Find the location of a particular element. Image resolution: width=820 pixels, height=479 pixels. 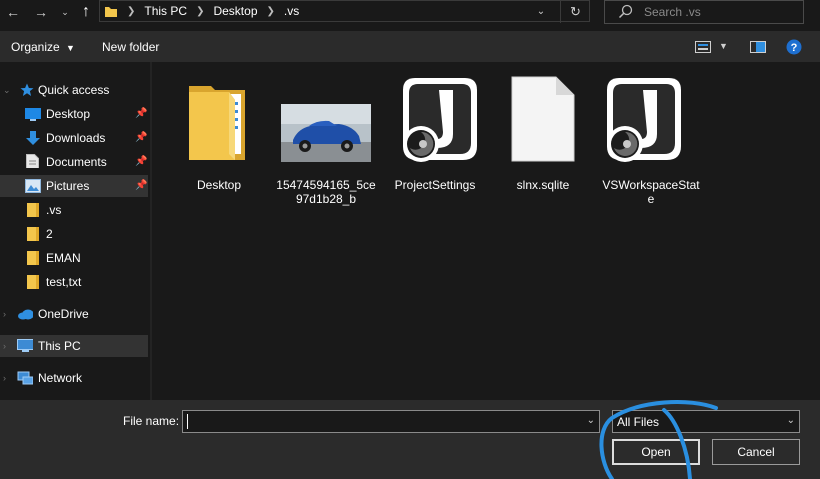

sidebar-item-this-pc: › This PC is located at coordinates (74, 346).